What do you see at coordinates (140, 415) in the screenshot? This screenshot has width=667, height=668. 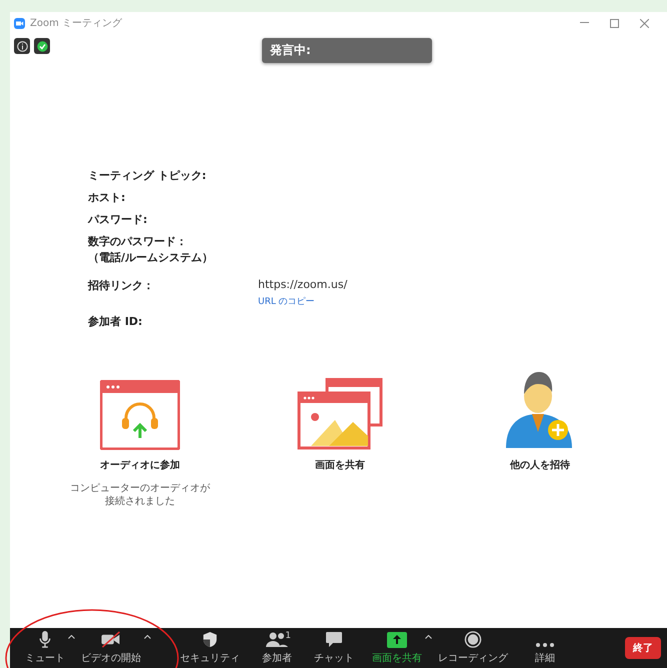 I see `headphones-window-icon` at bounding box center [140, 415].